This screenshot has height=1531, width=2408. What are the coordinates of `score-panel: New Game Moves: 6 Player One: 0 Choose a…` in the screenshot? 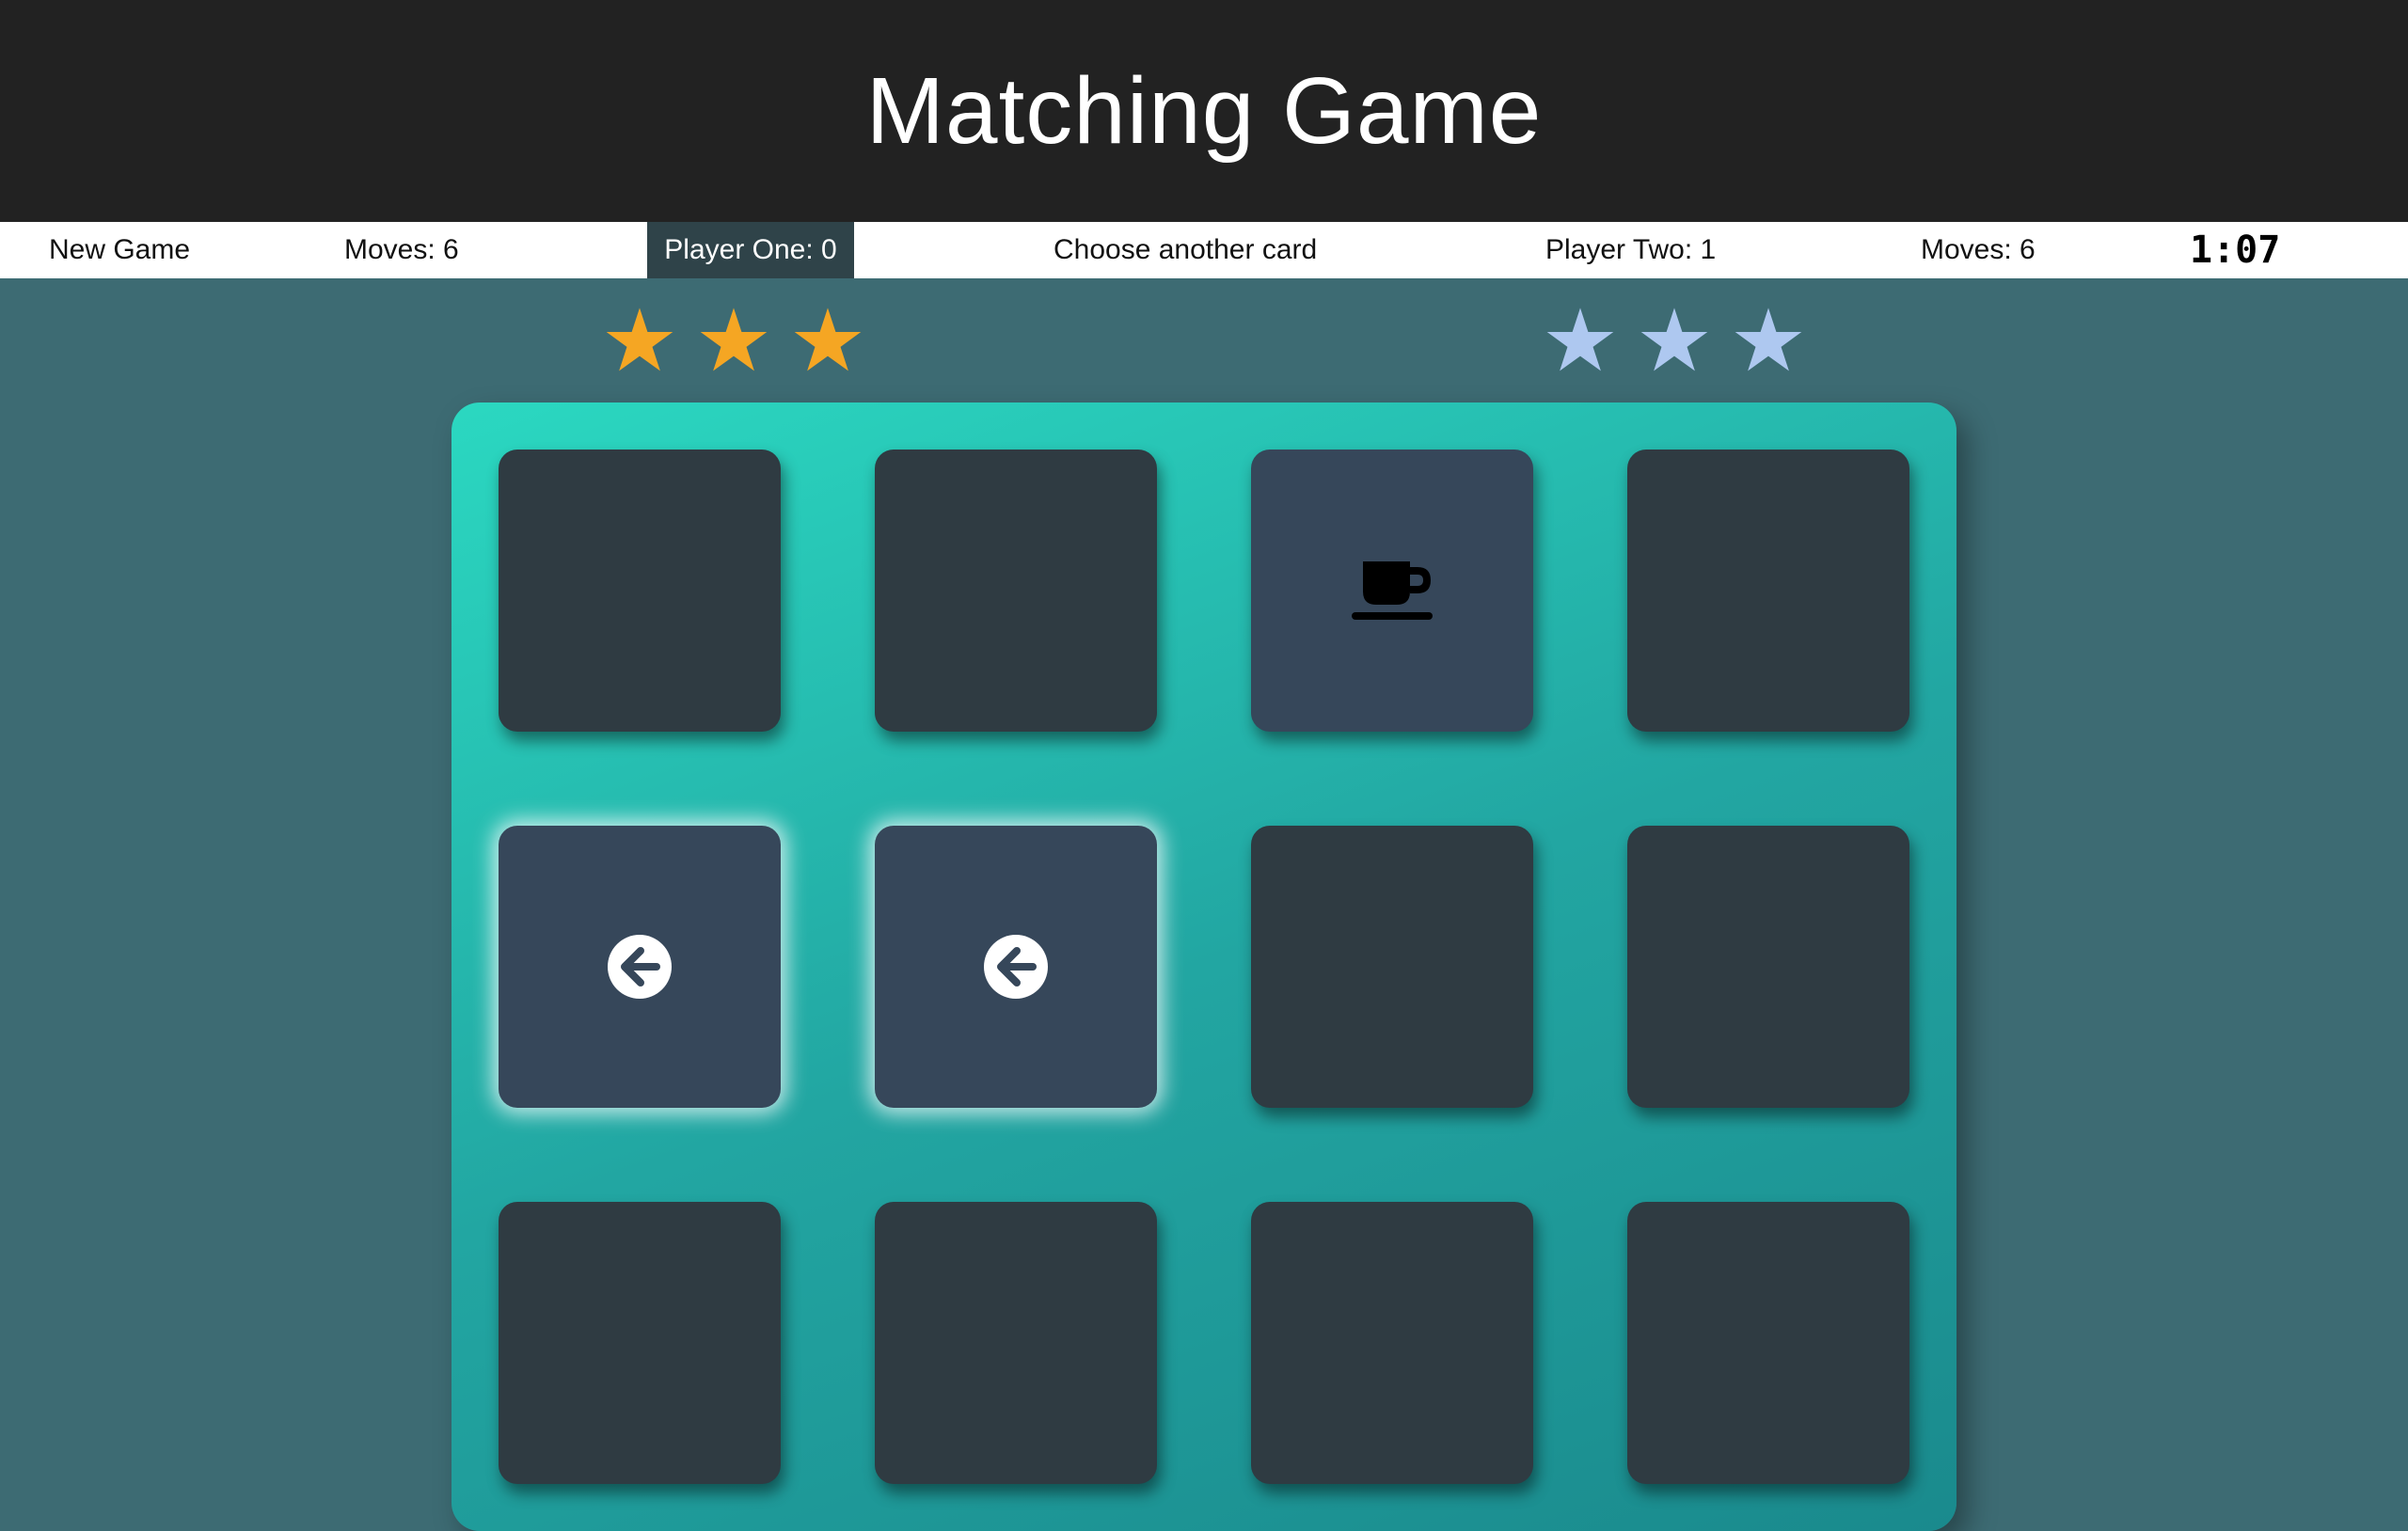 It's located at (1204, 250).